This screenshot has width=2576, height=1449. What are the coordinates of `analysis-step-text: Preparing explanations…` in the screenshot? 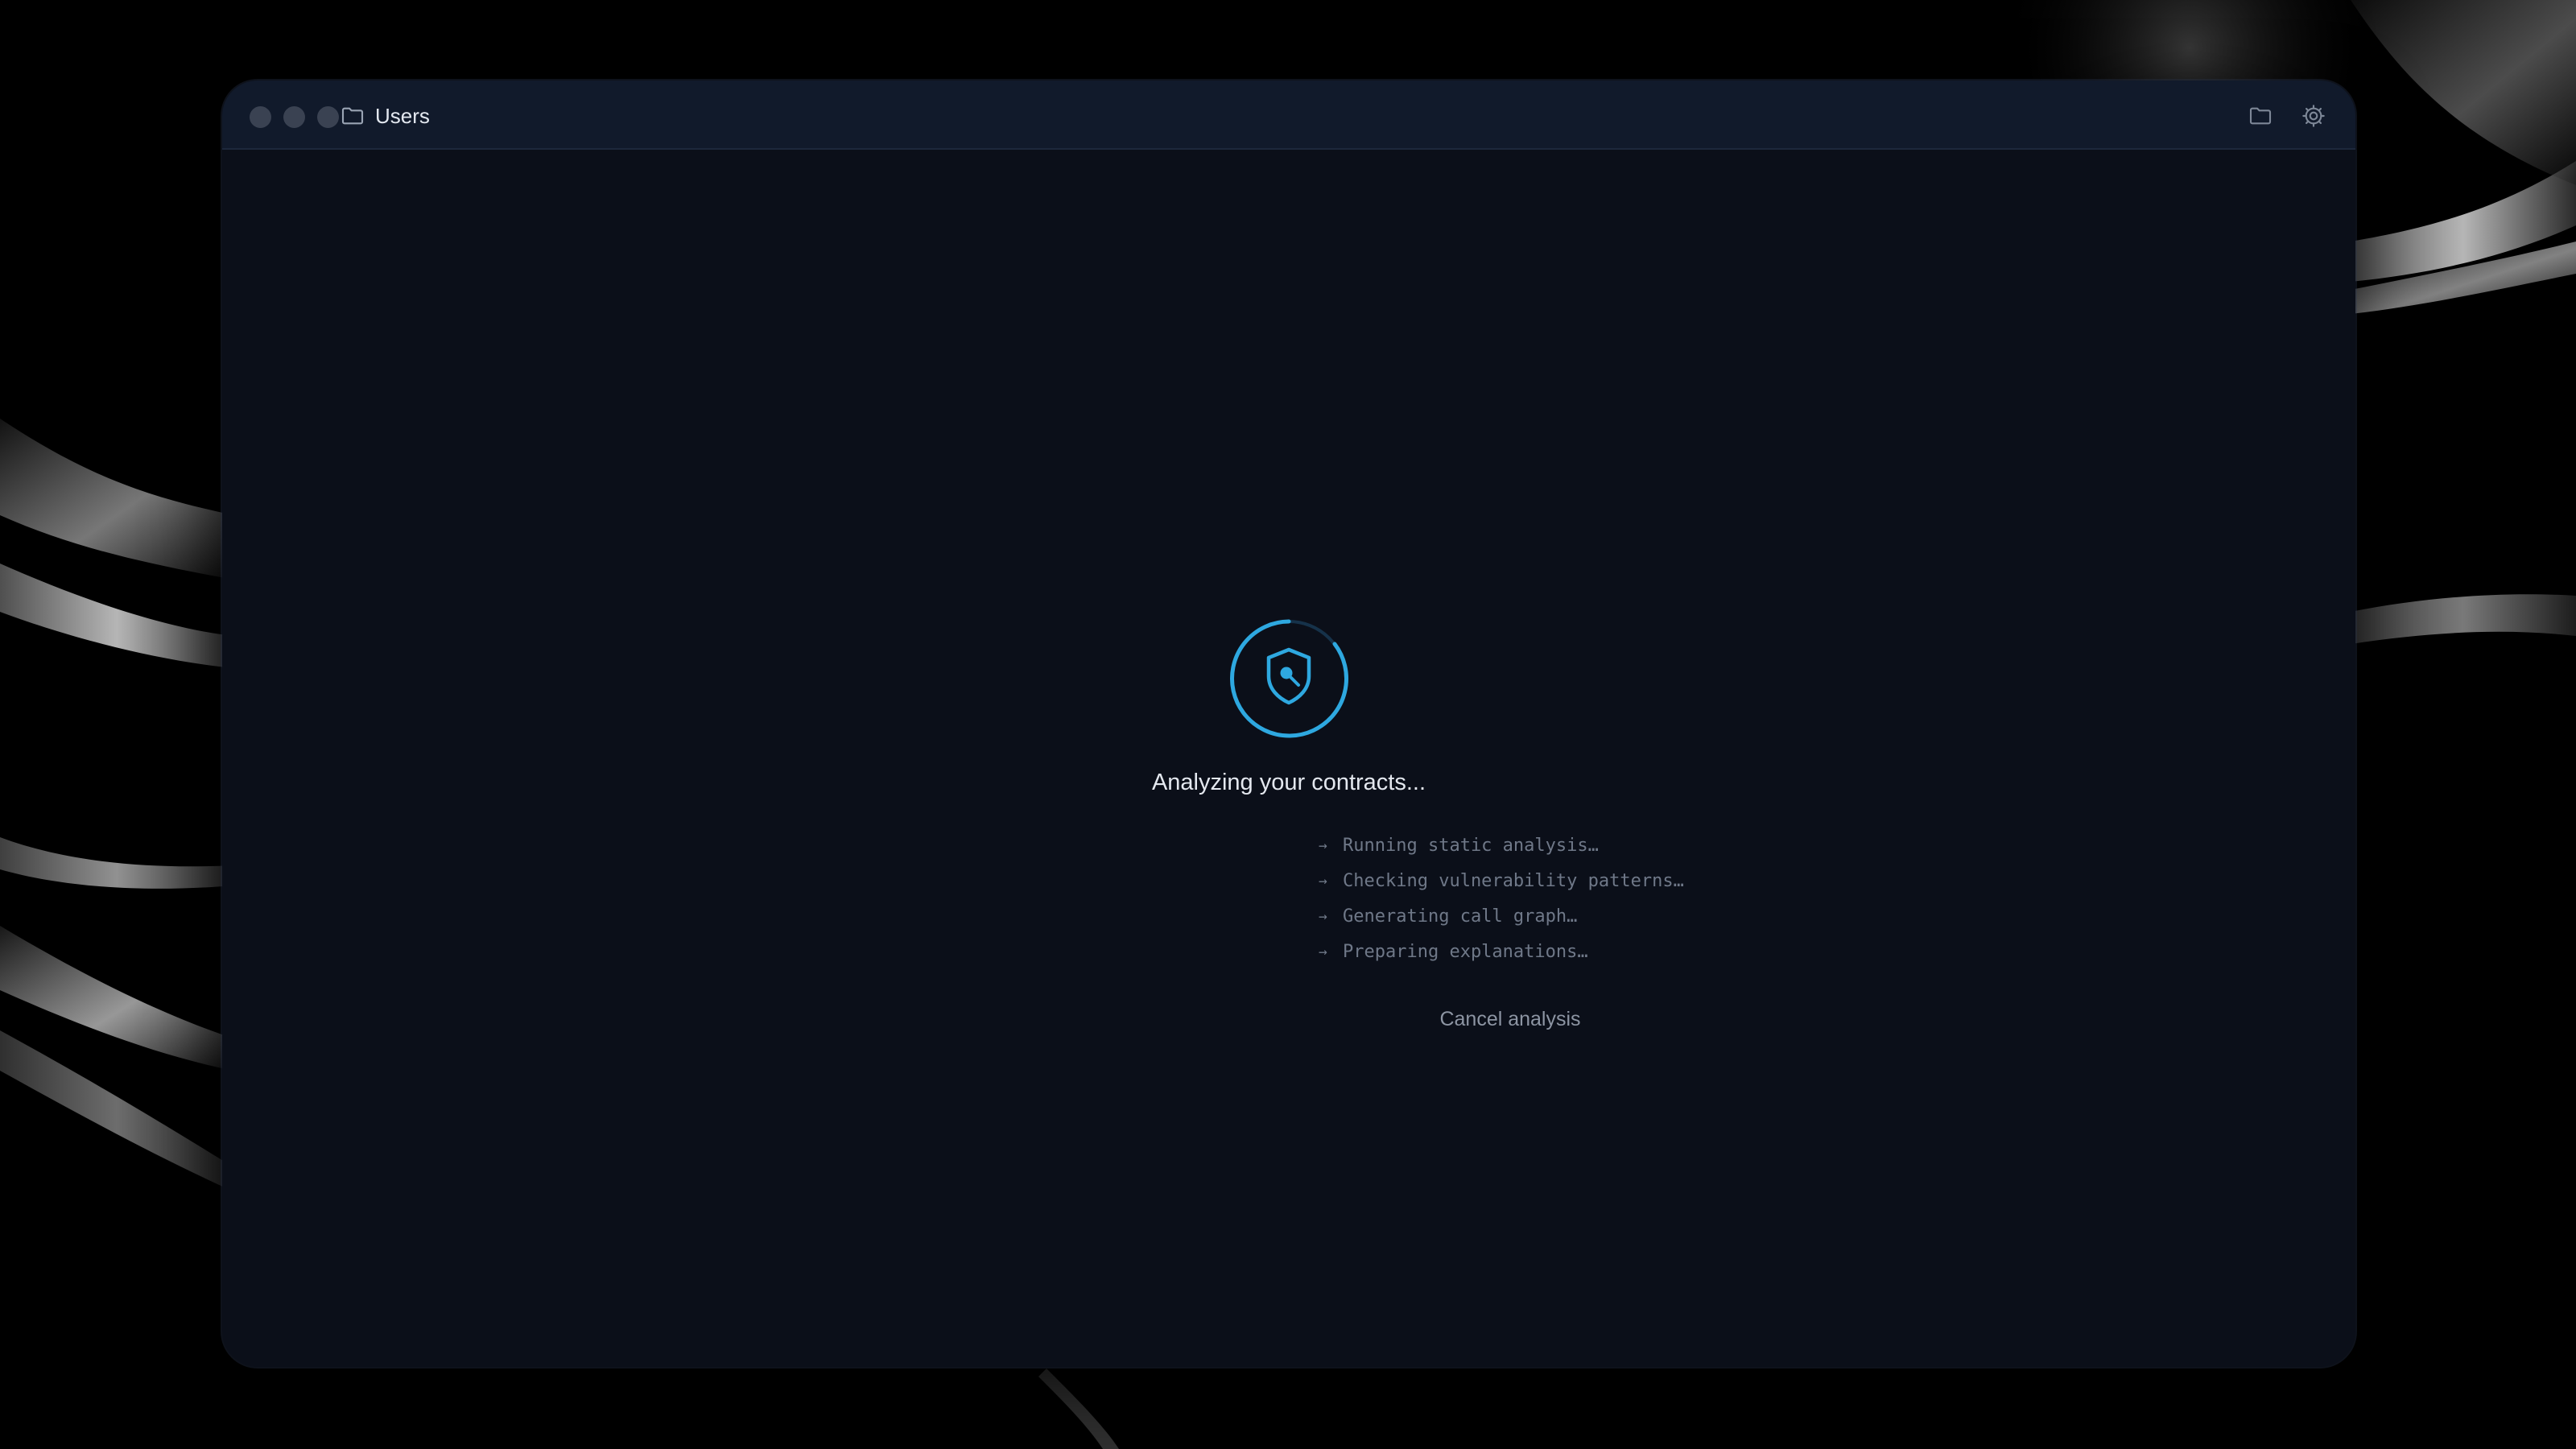 It's located at (1465, 951).